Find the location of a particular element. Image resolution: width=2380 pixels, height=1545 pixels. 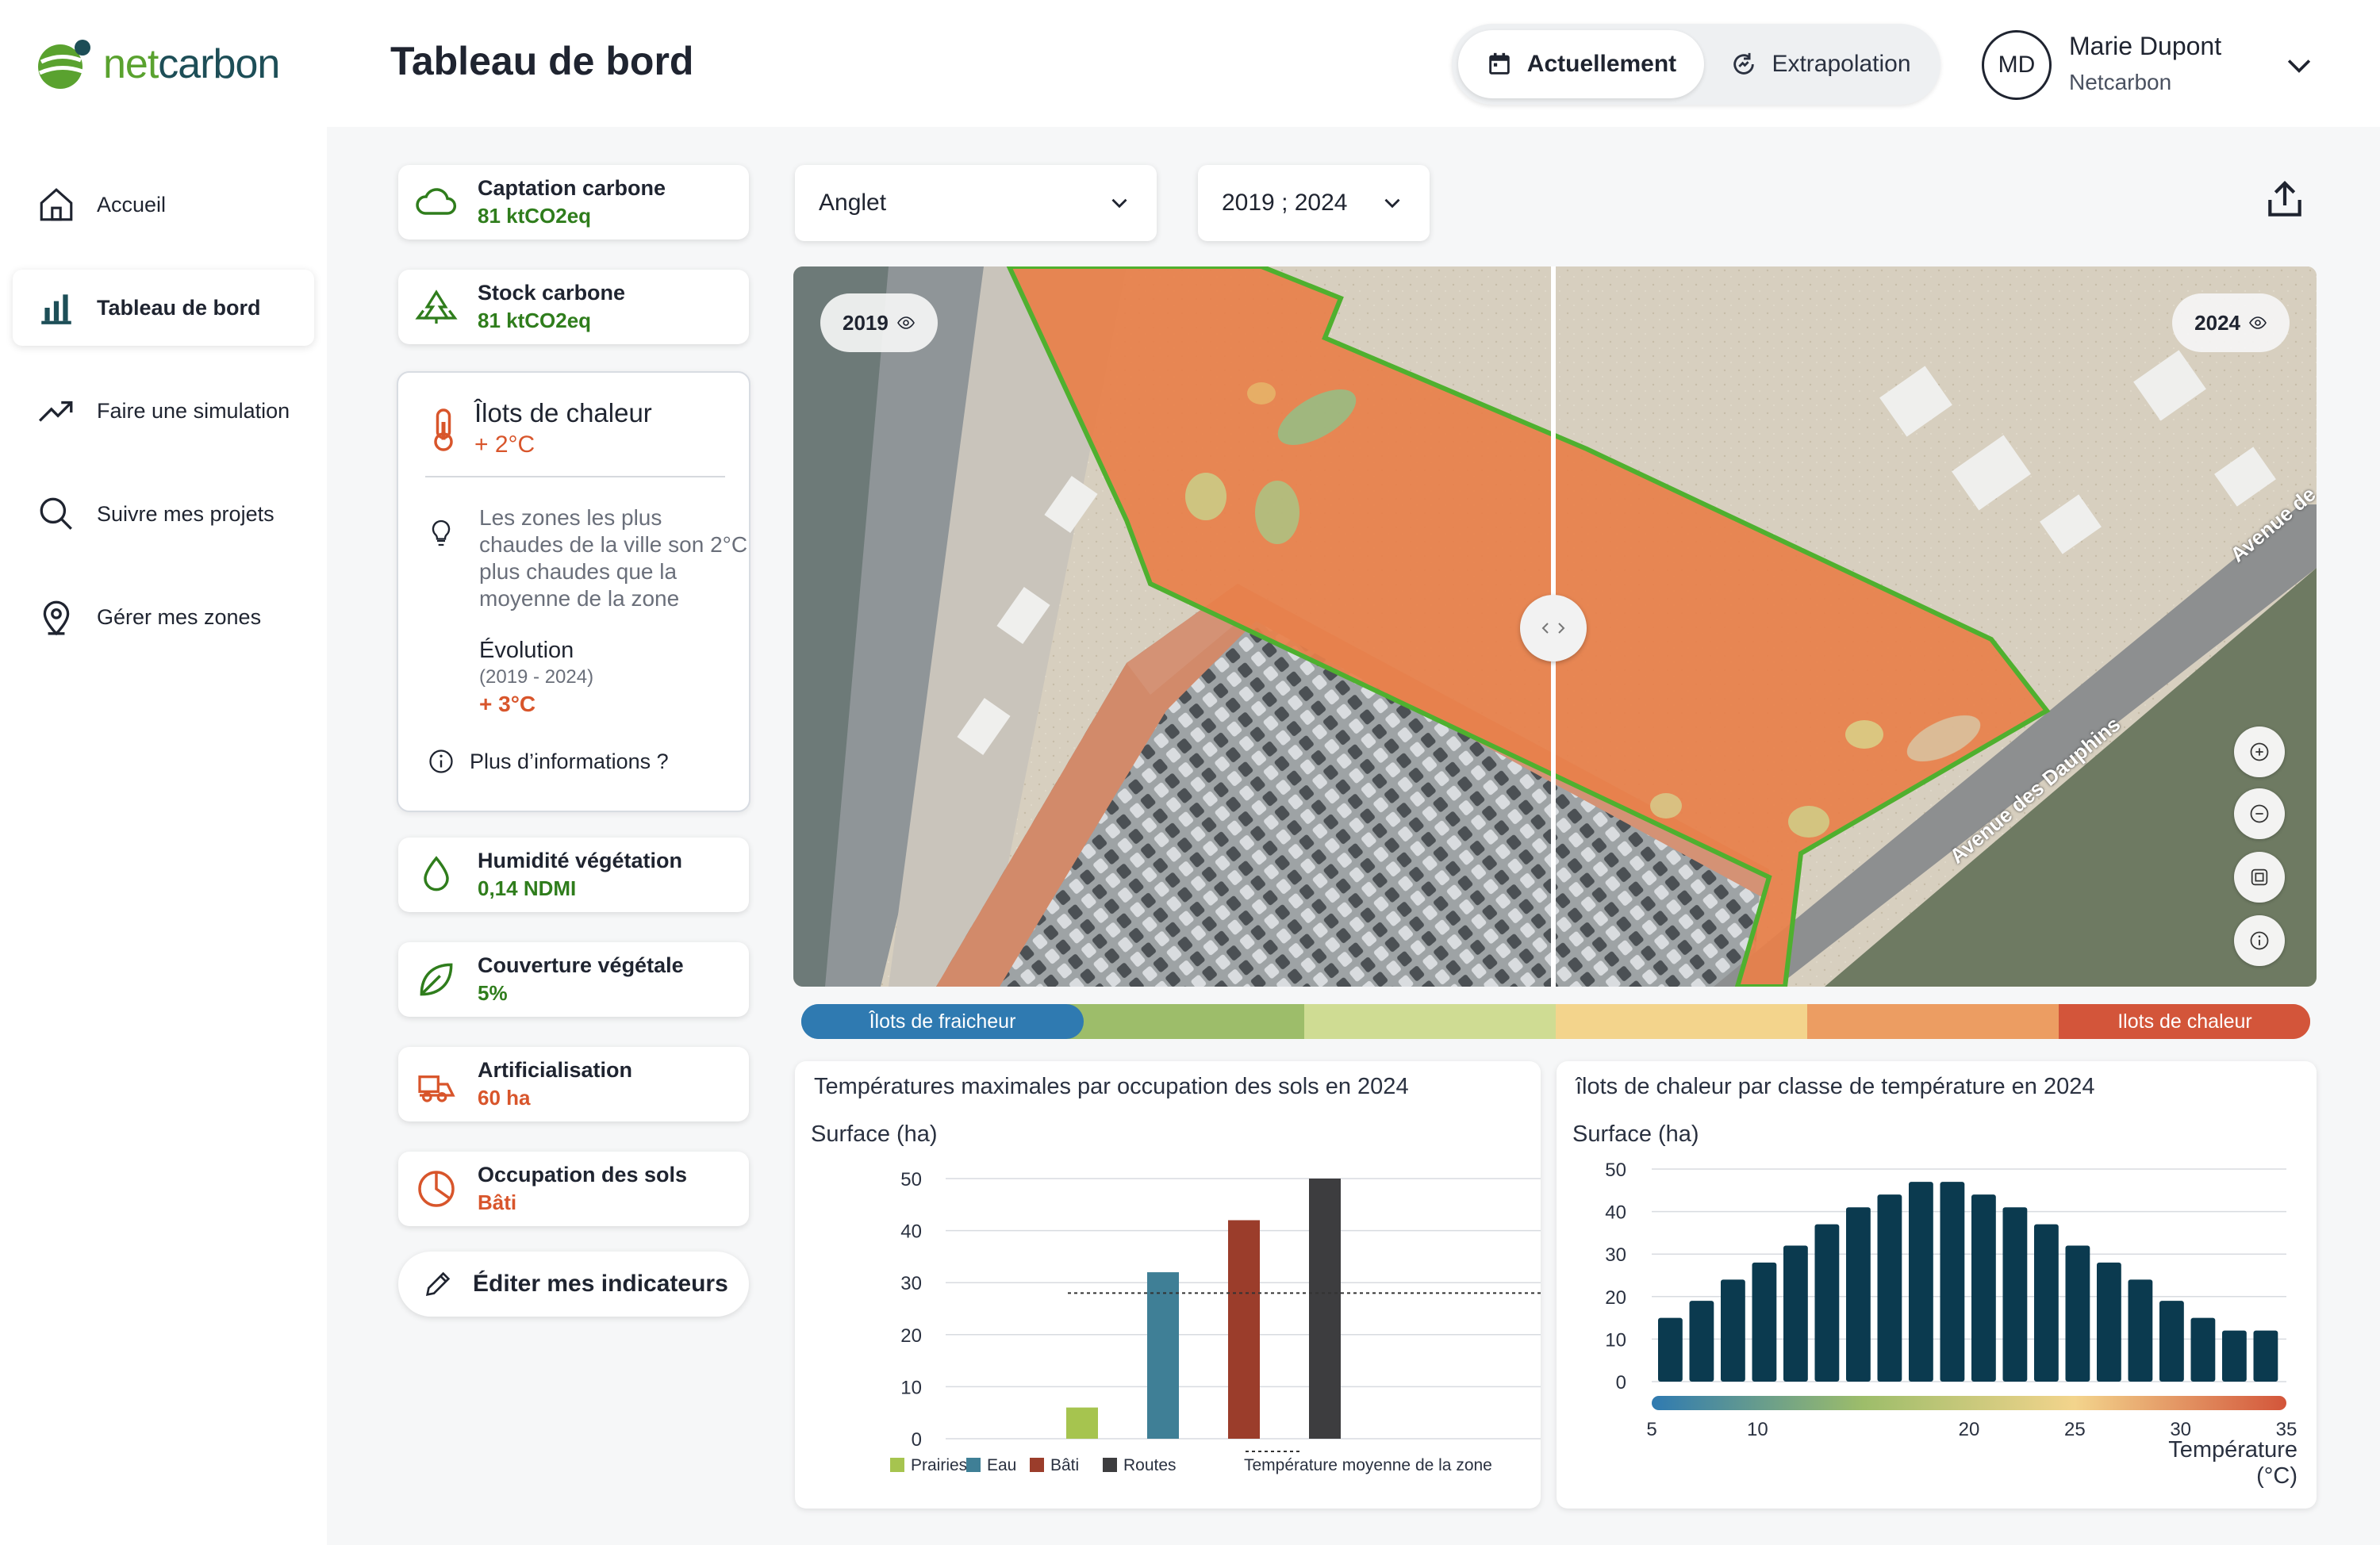

calendar-icon is located at coordinates (1499, 63).